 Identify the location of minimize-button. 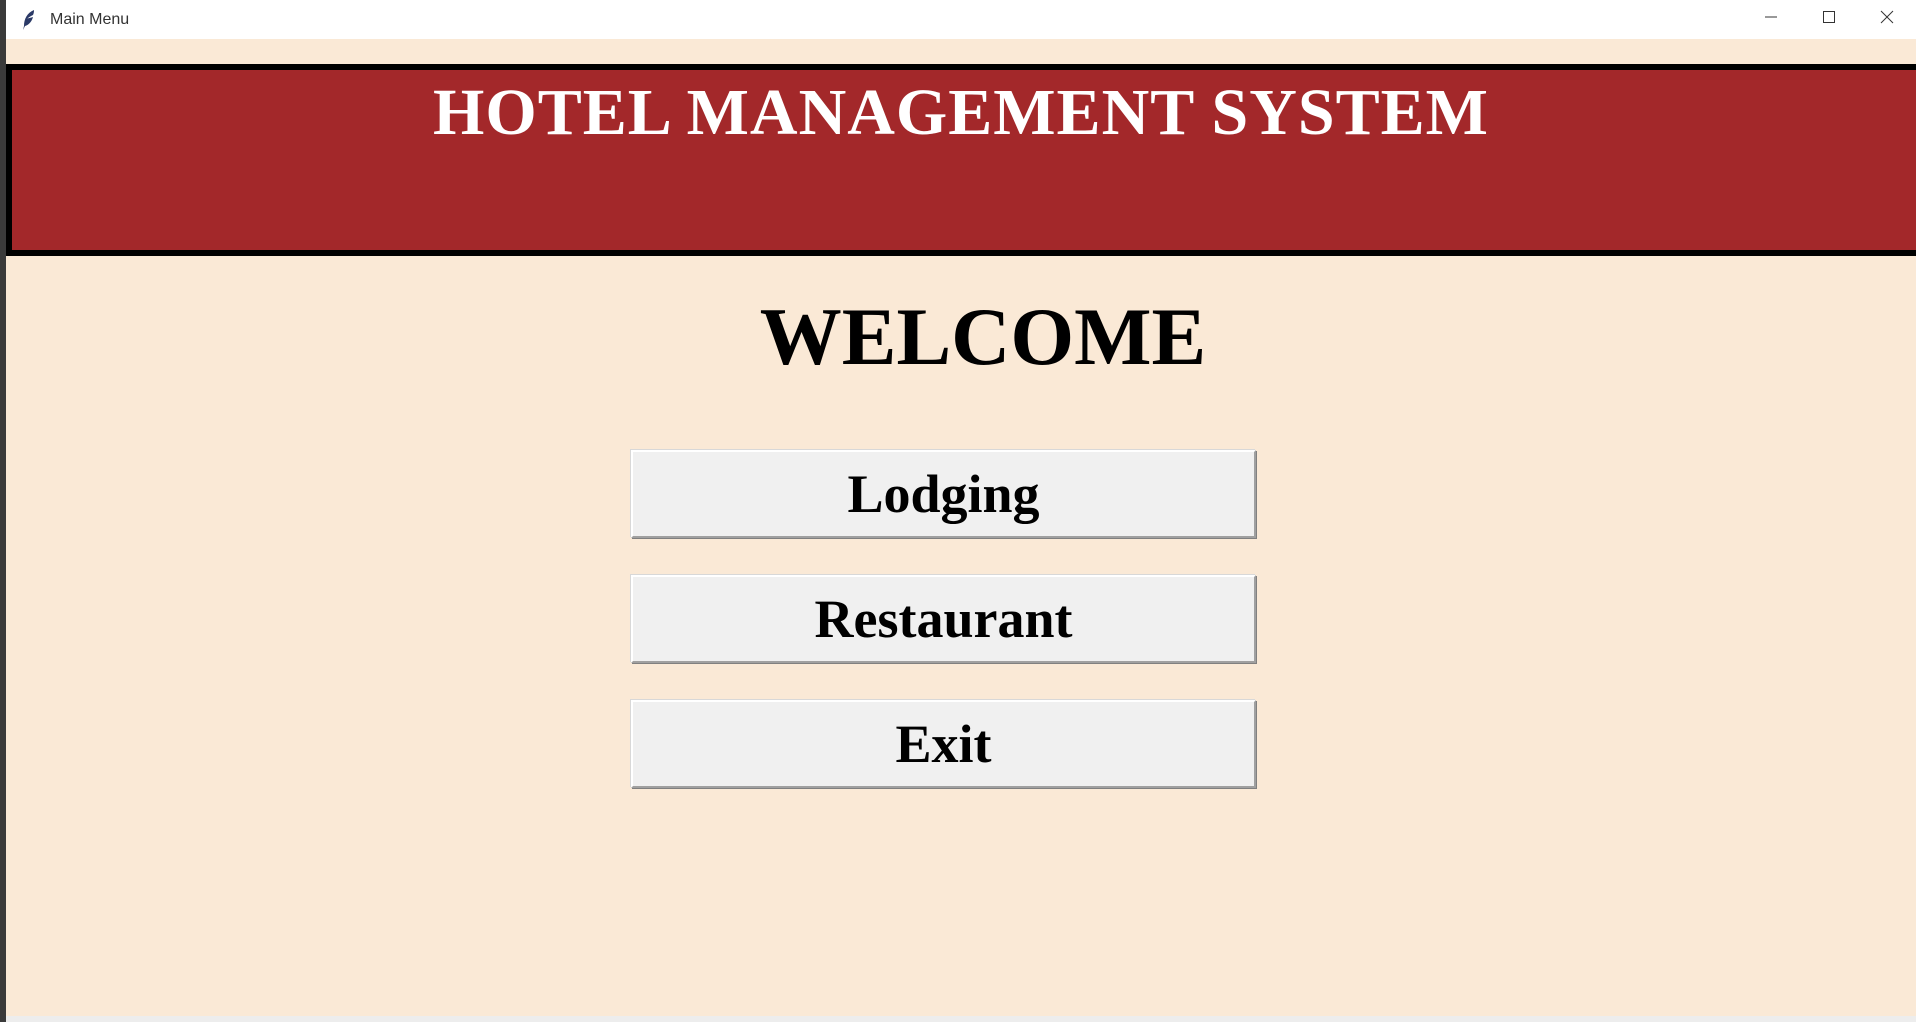
(1771, 19).